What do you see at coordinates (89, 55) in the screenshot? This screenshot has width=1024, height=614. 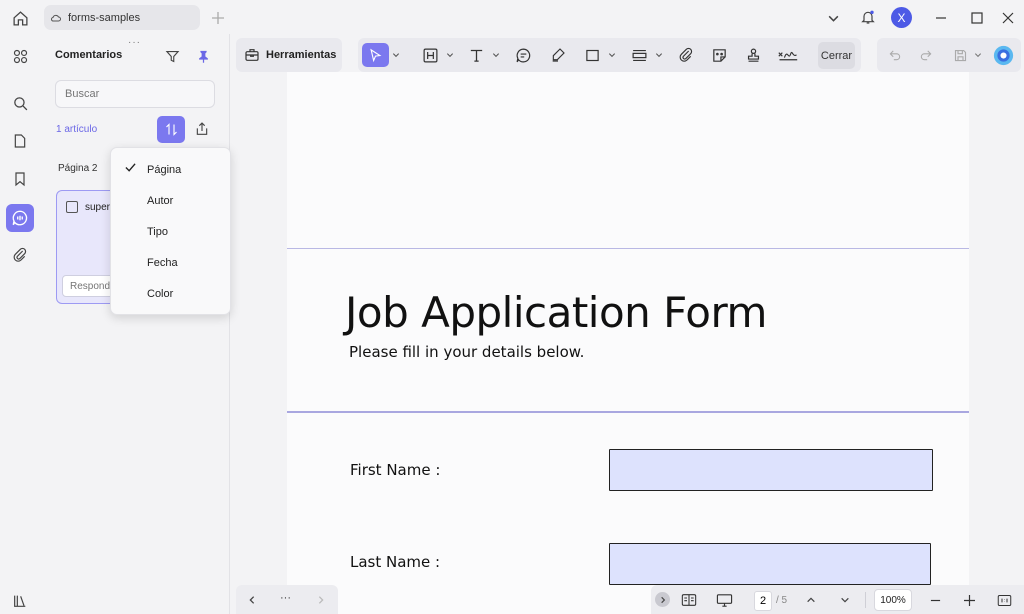 I see `panel-title: Comentarios` at bounding box center [89, 55].